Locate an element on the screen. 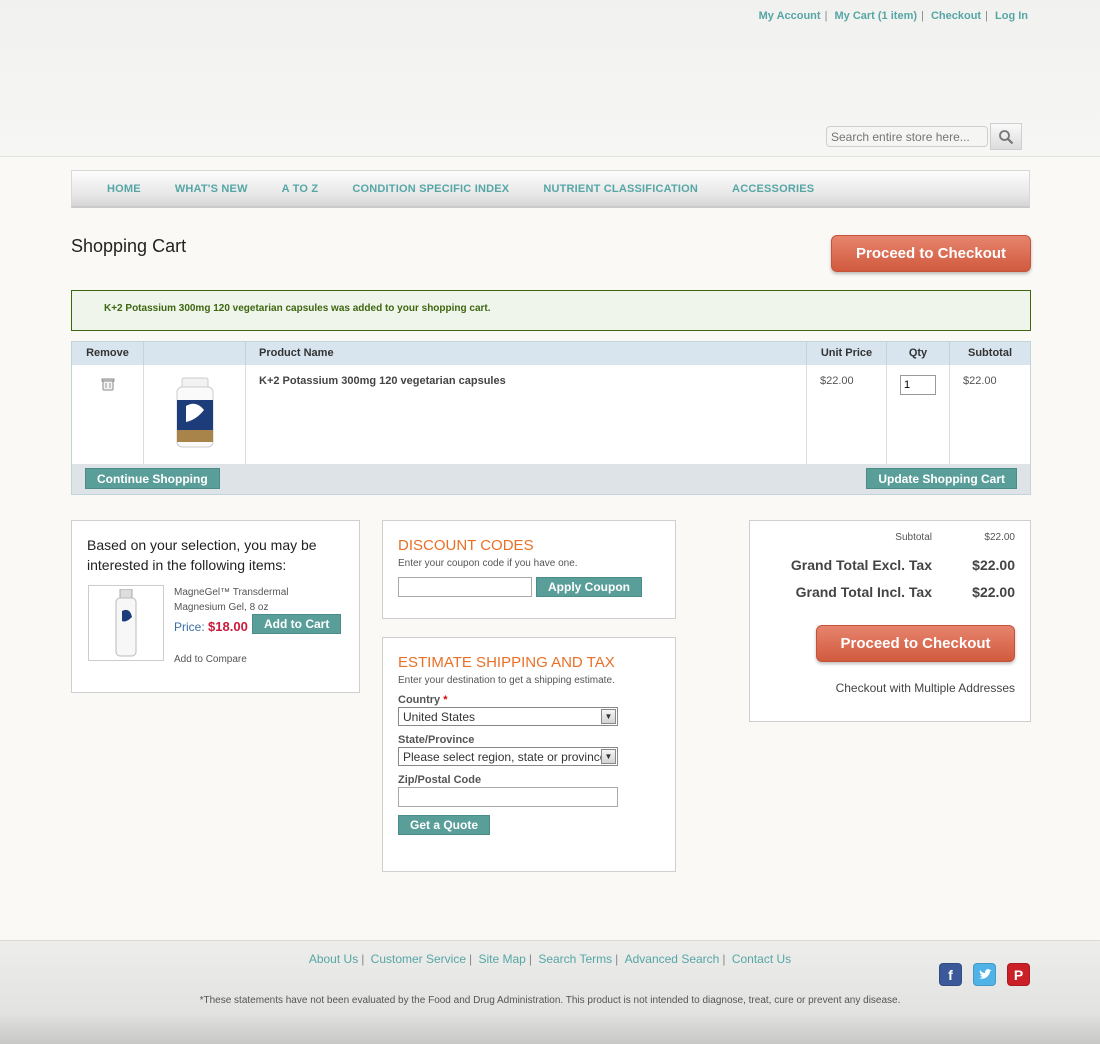 The image size is (1100, 1044). crosssell-price: $18.00 is located at coordinates (228, 626).